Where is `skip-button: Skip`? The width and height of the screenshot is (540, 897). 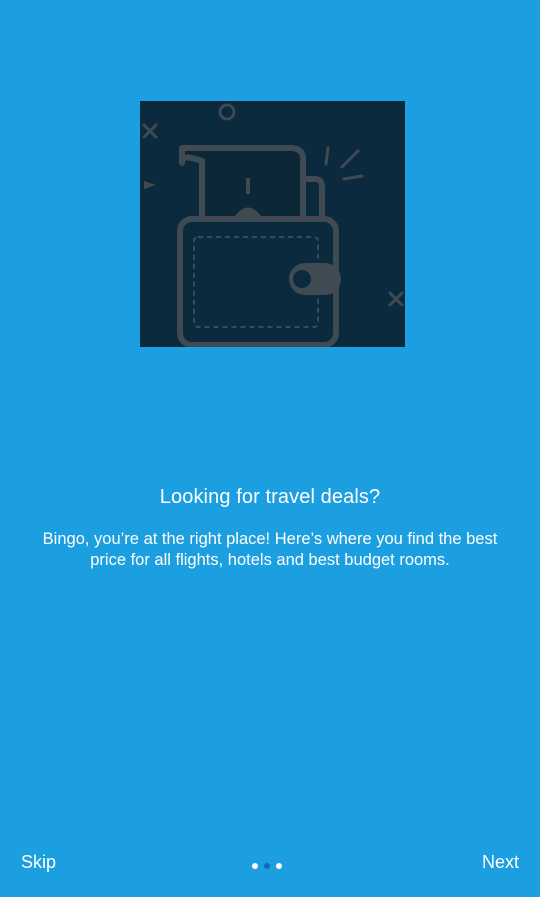 skip-button: Skip is located at coordinates (38, 862).